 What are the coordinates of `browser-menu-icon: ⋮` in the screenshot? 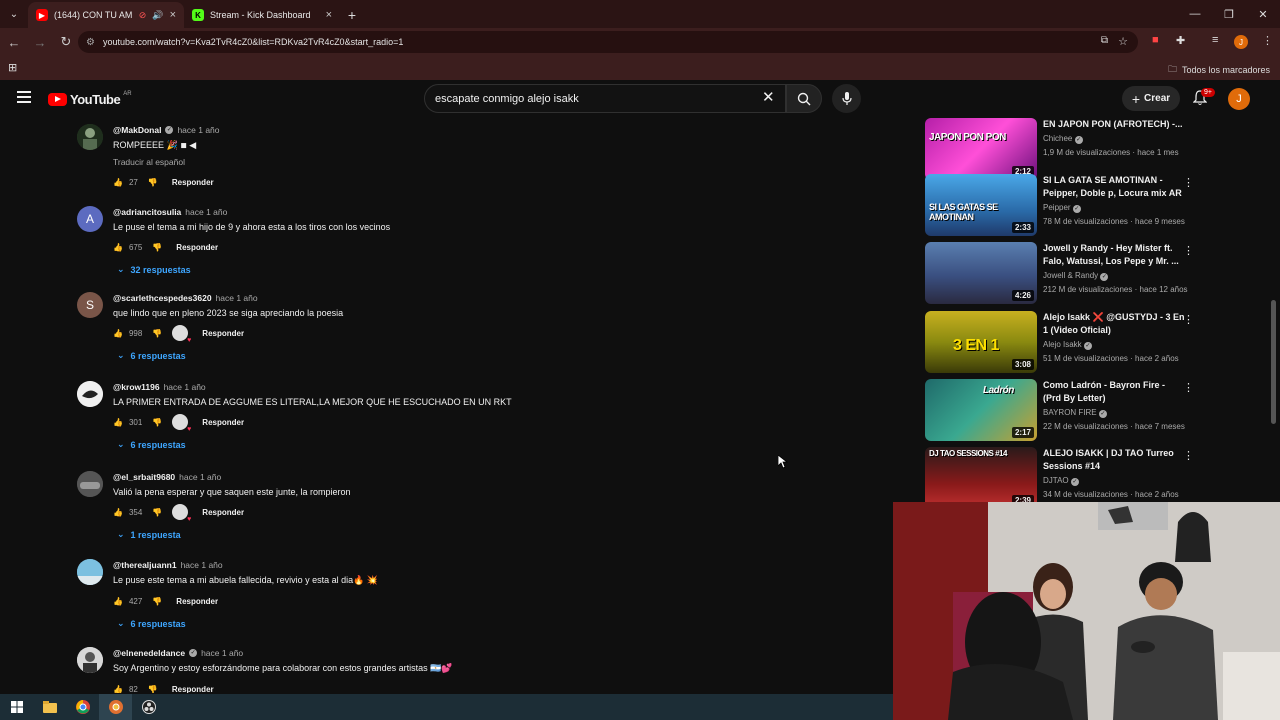 It's located at (1267, 40).